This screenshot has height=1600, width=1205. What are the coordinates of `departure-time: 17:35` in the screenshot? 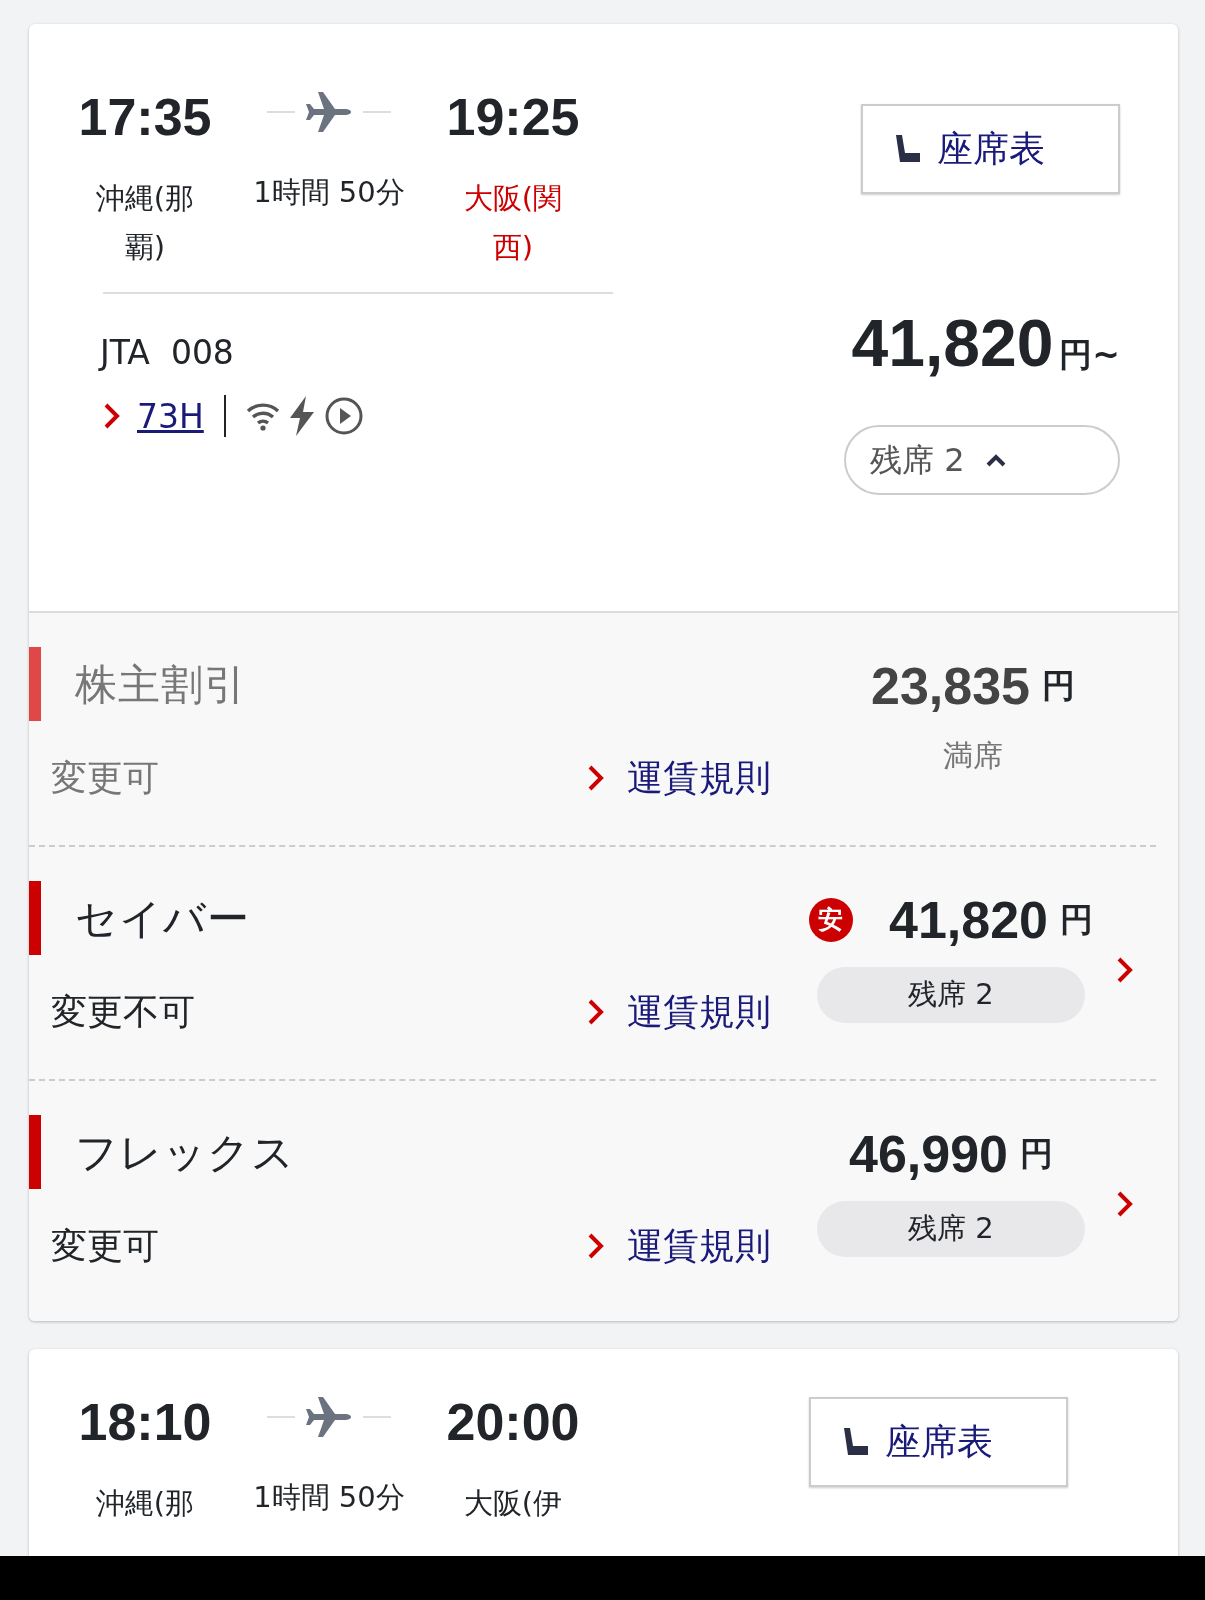 It's located at (145, 117).